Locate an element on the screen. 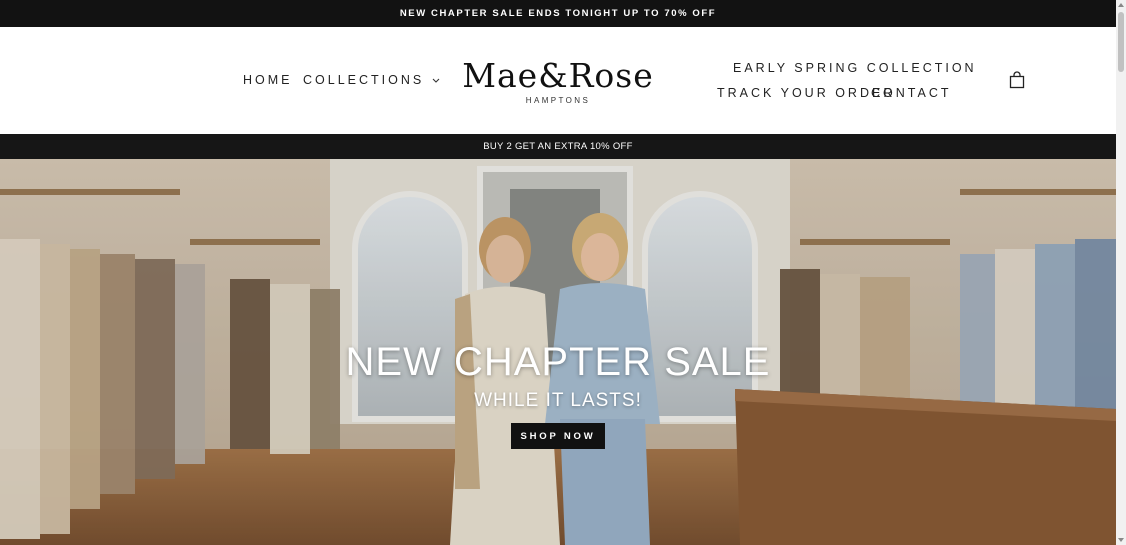 Image resolution: width=1126 pixels, height=545 pixels. hero-title: NEW CHAPTER SALE is located at coordinates (558, 362).